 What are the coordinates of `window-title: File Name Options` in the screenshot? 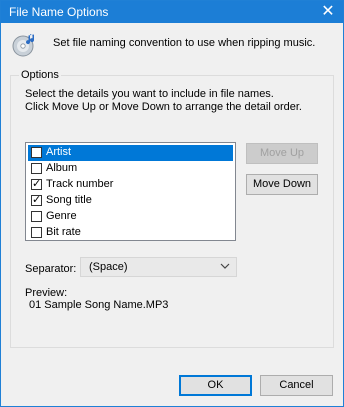 It's located at (59, 12).